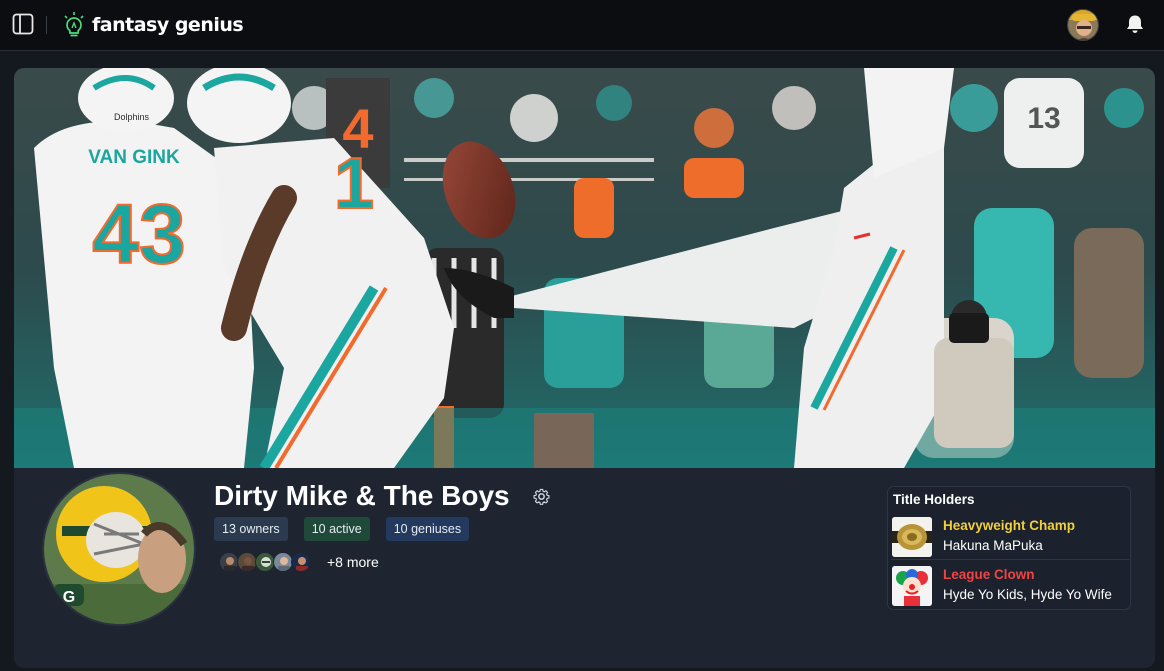 The image size is (1164, 671). Describe the element at coordinates (132, 117) in the screenshot. I see `banner-helmet-text: Dolphins` at that location.